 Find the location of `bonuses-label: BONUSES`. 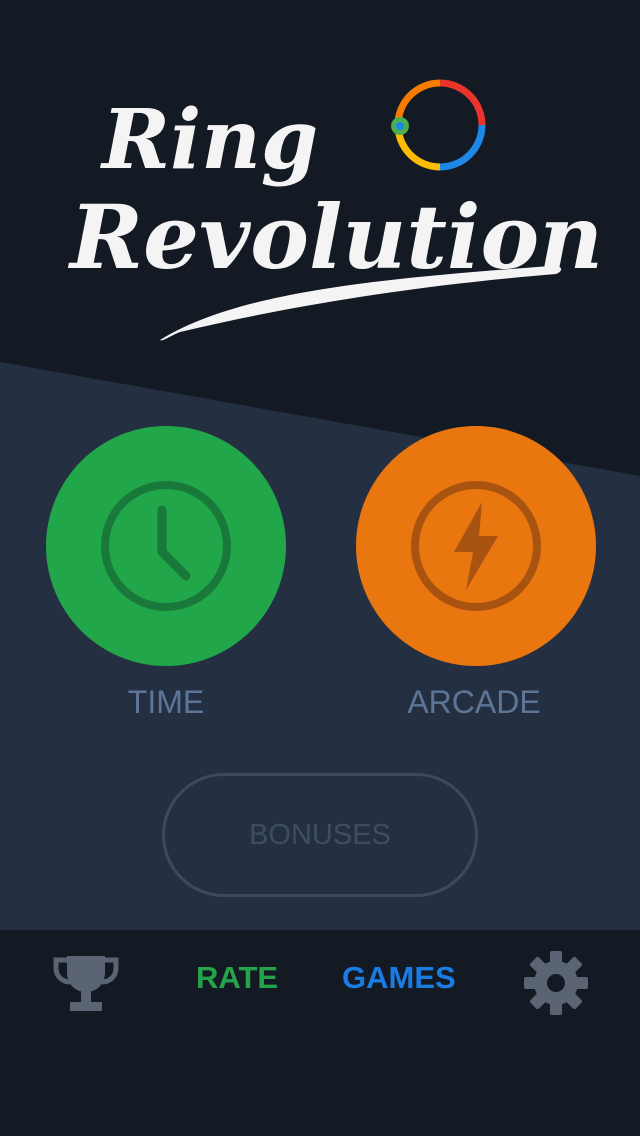

bonuses-label: BONUSES is located at coordinates (320, 834).